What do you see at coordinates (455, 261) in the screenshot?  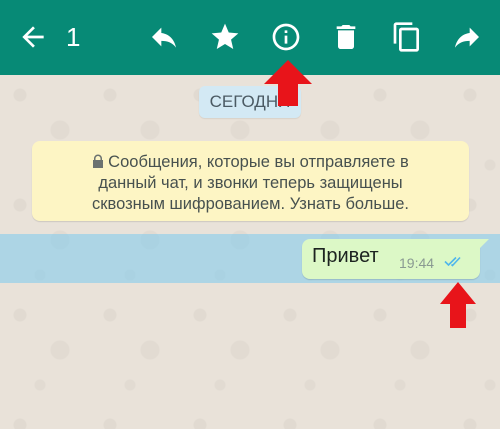 I see `double-check-read-icon` at bounding box center [455, 261].